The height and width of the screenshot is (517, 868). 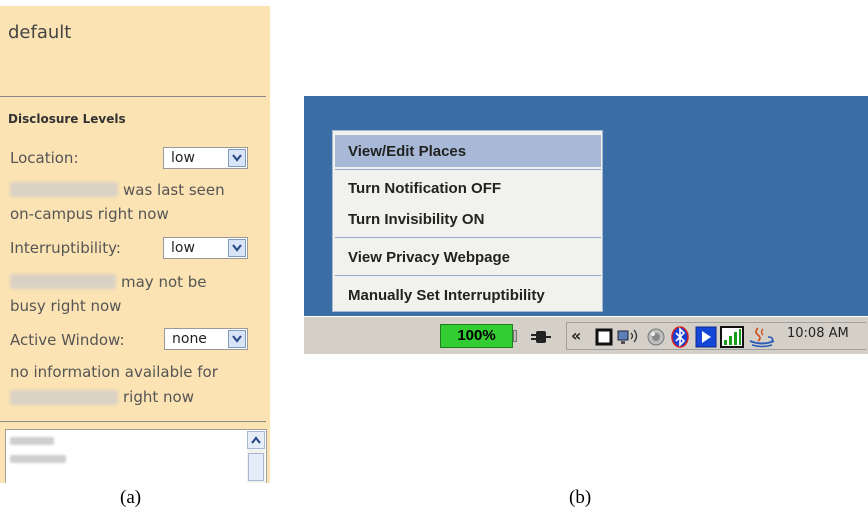 I want to click on active-window-select: none, so click(x=206, y=339).